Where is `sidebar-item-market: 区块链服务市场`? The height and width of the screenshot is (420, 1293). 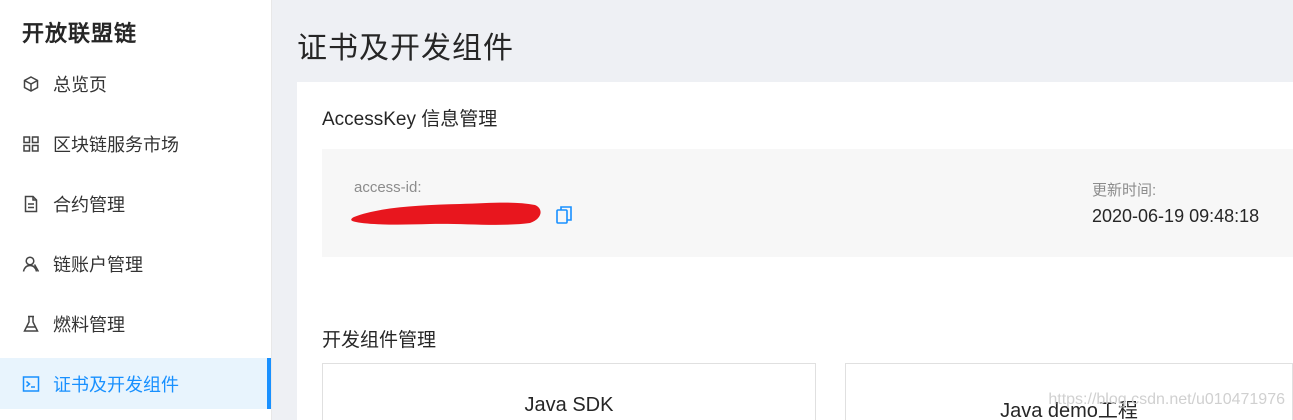 sidebar-item-market: 区块链服务市场 is located at coordinates (135, 143).